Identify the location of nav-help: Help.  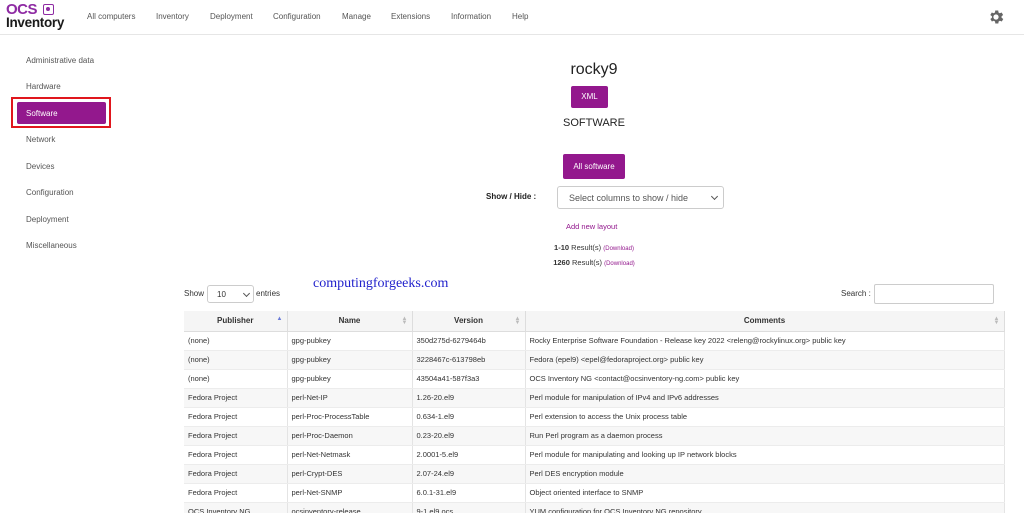
(520, 16).